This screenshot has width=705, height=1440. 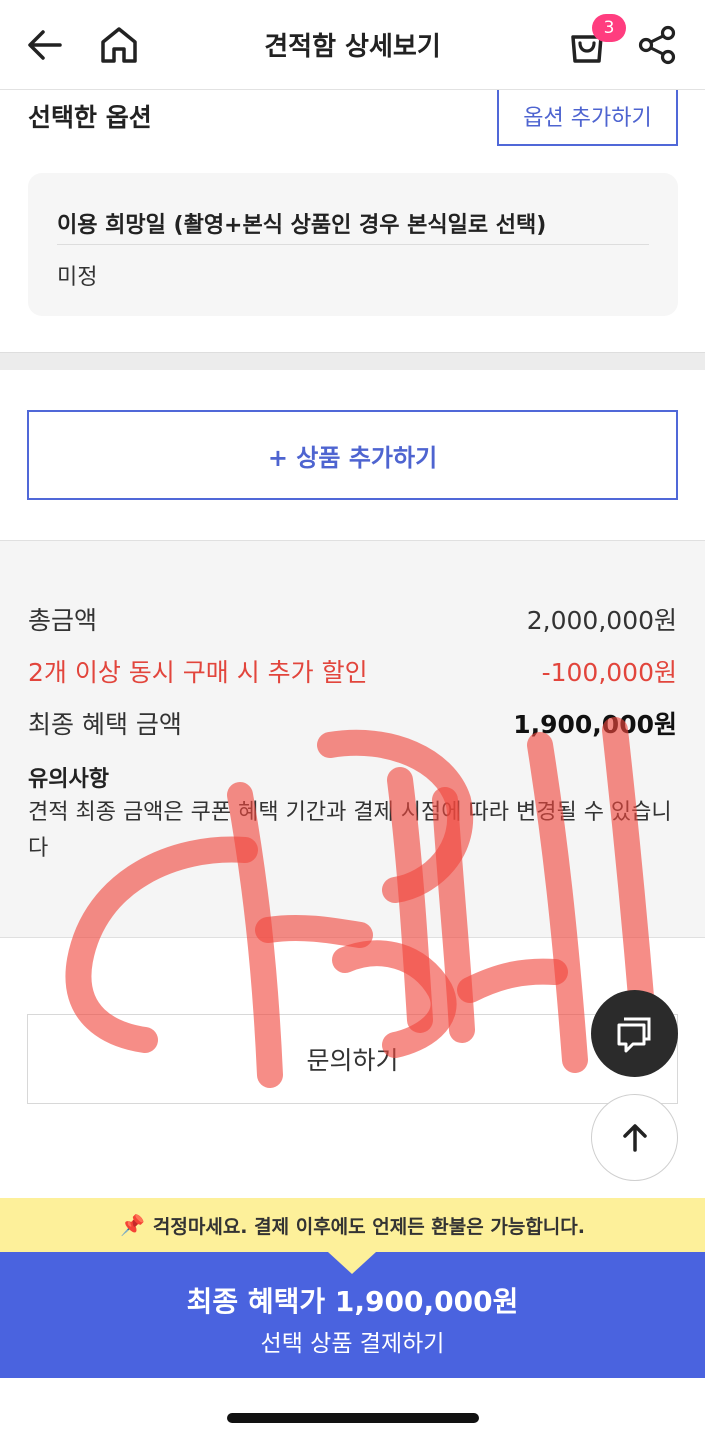 I want to click on top-navigation-bar: 견적함 상세보기 3, so click(x=352, y=45).